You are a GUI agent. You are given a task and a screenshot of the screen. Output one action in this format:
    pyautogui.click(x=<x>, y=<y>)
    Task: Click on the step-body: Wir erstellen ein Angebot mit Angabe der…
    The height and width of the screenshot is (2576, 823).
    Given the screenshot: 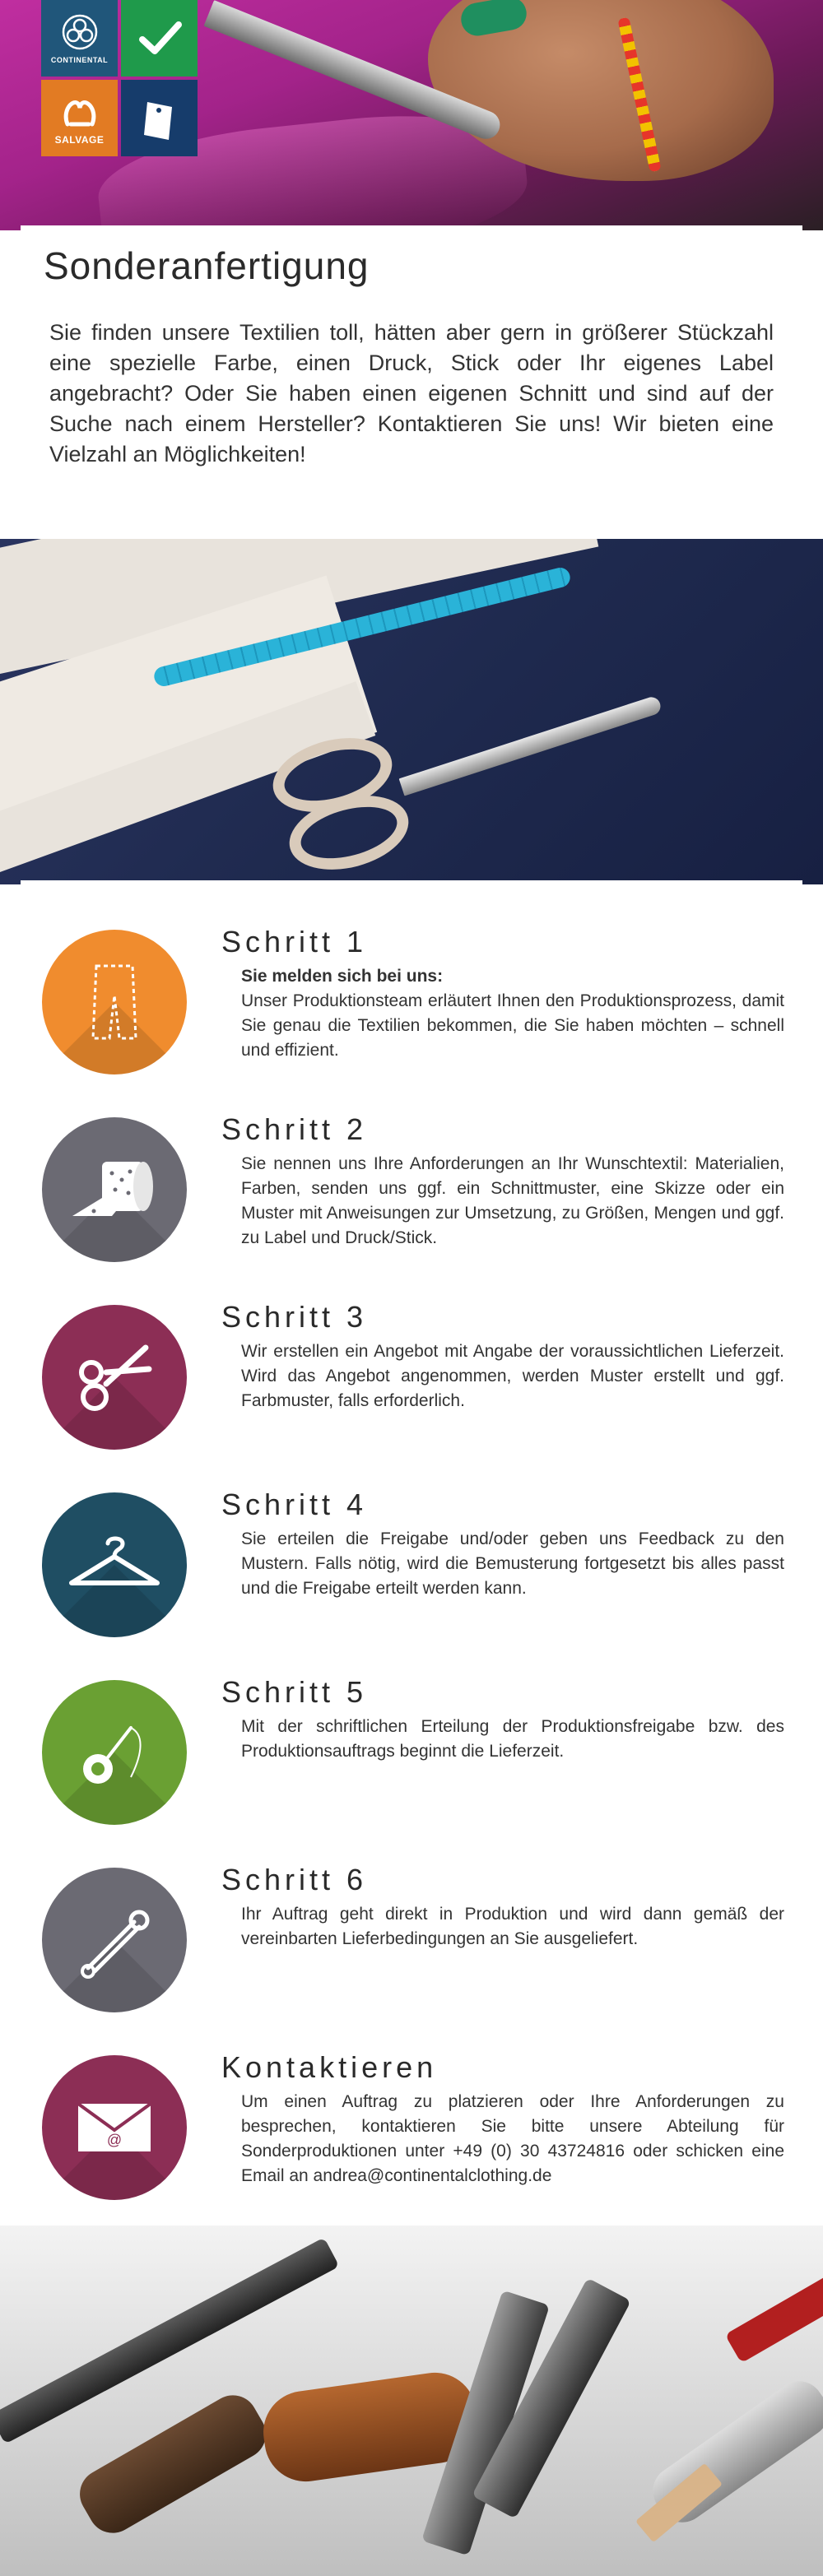 What is the action you would take?
    pyautogui.click(x=512, y=1376)
    